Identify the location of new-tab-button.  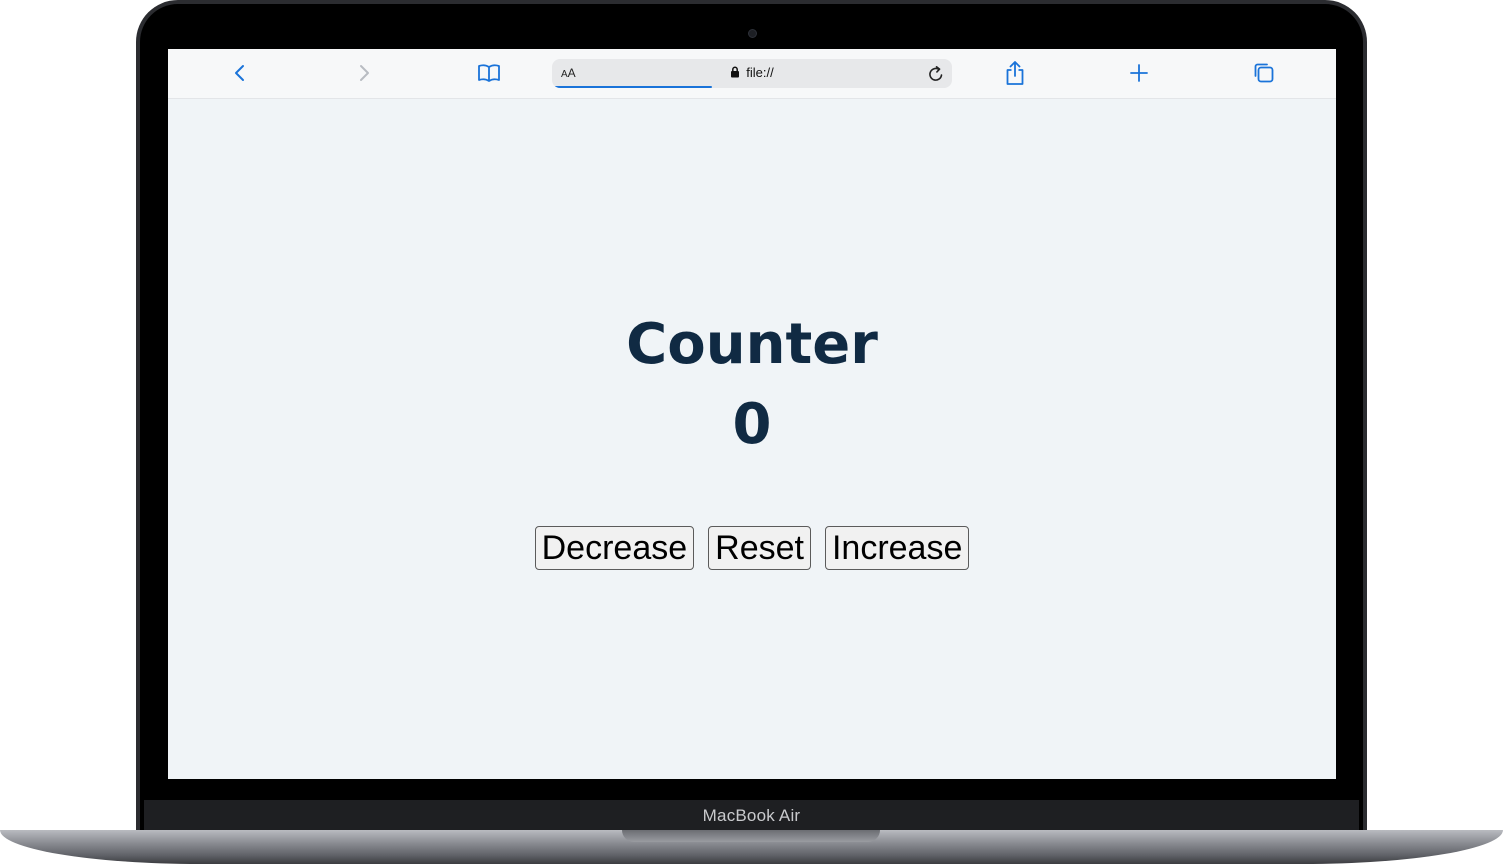
(1139, 73).